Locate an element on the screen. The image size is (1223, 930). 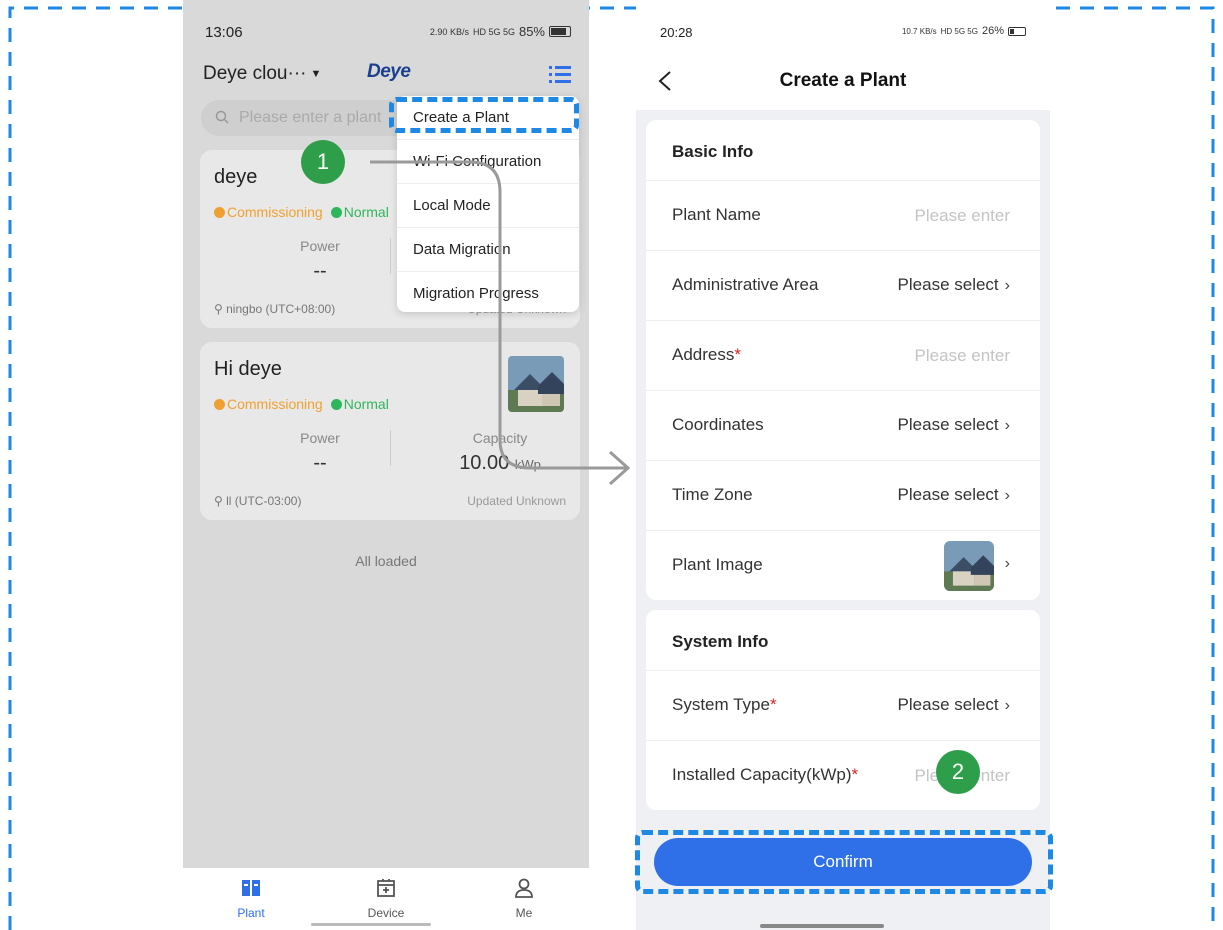
administrative-area-select: Please select › is located at coordinates (954, 285).